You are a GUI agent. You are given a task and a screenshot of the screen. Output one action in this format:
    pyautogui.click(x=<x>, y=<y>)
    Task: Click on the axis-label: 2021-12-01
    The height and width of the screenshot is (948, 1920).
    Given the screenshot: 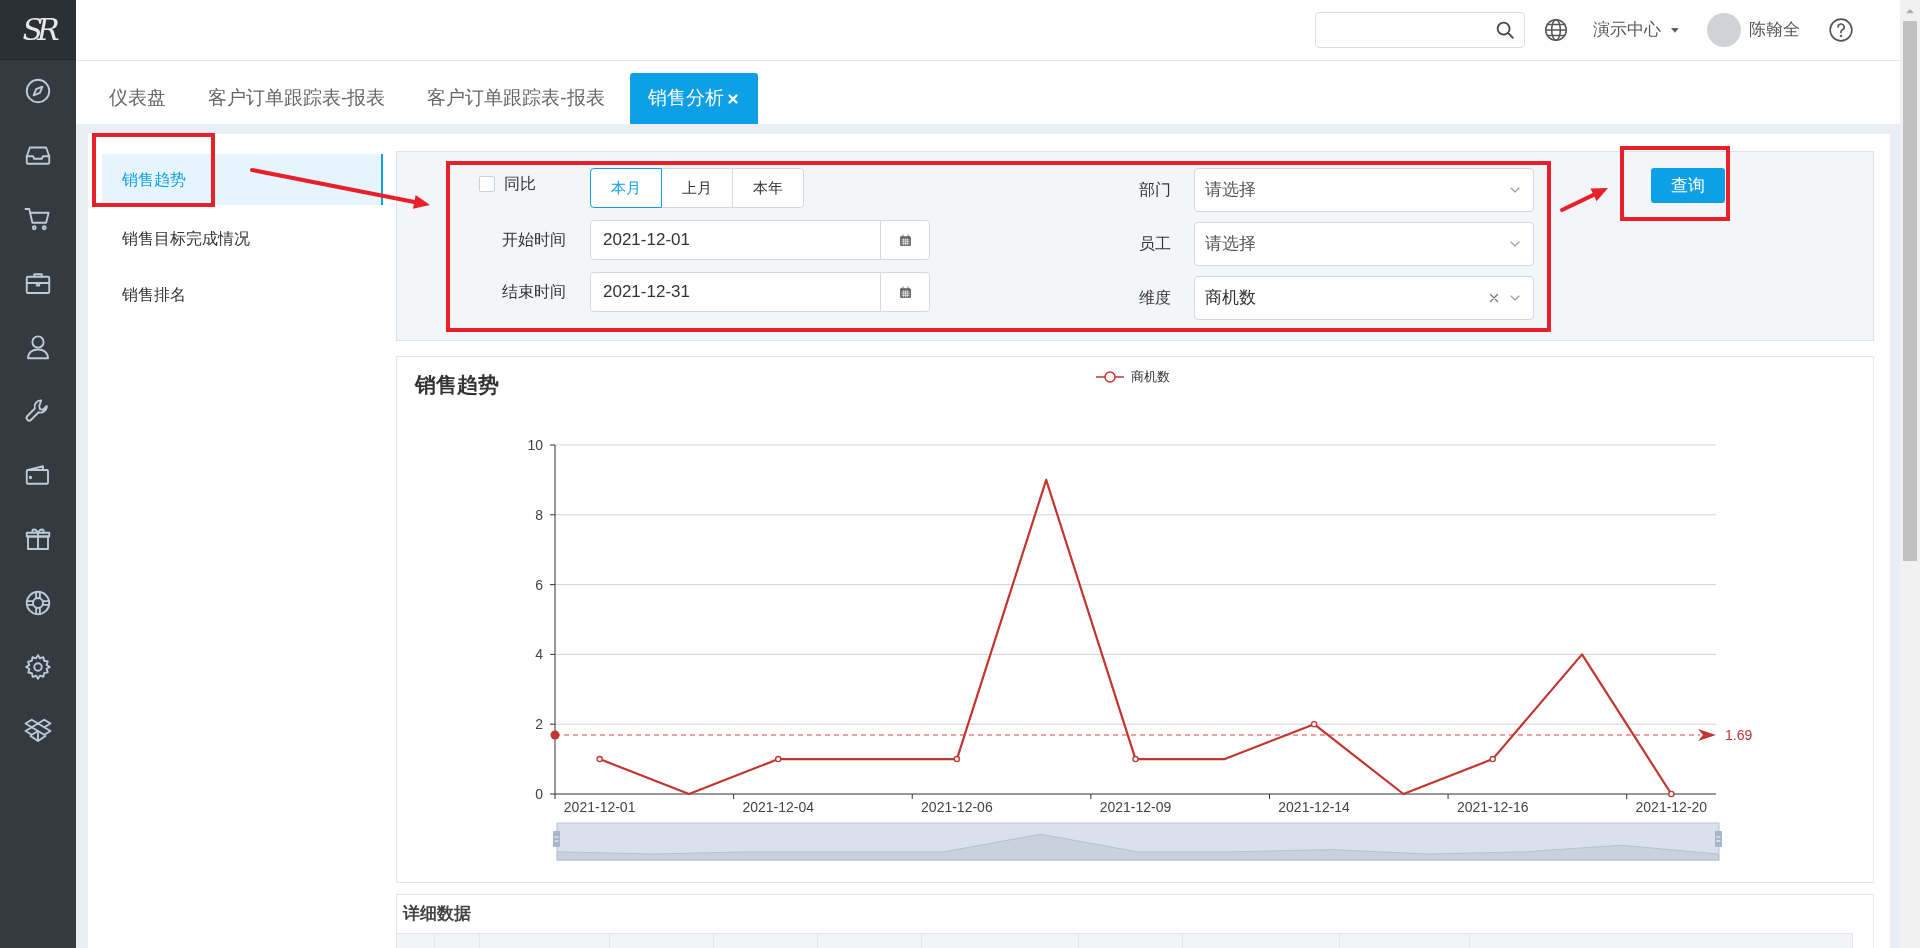 What is the action you would take?
    pyautogui.click(x=599, y=807)
    